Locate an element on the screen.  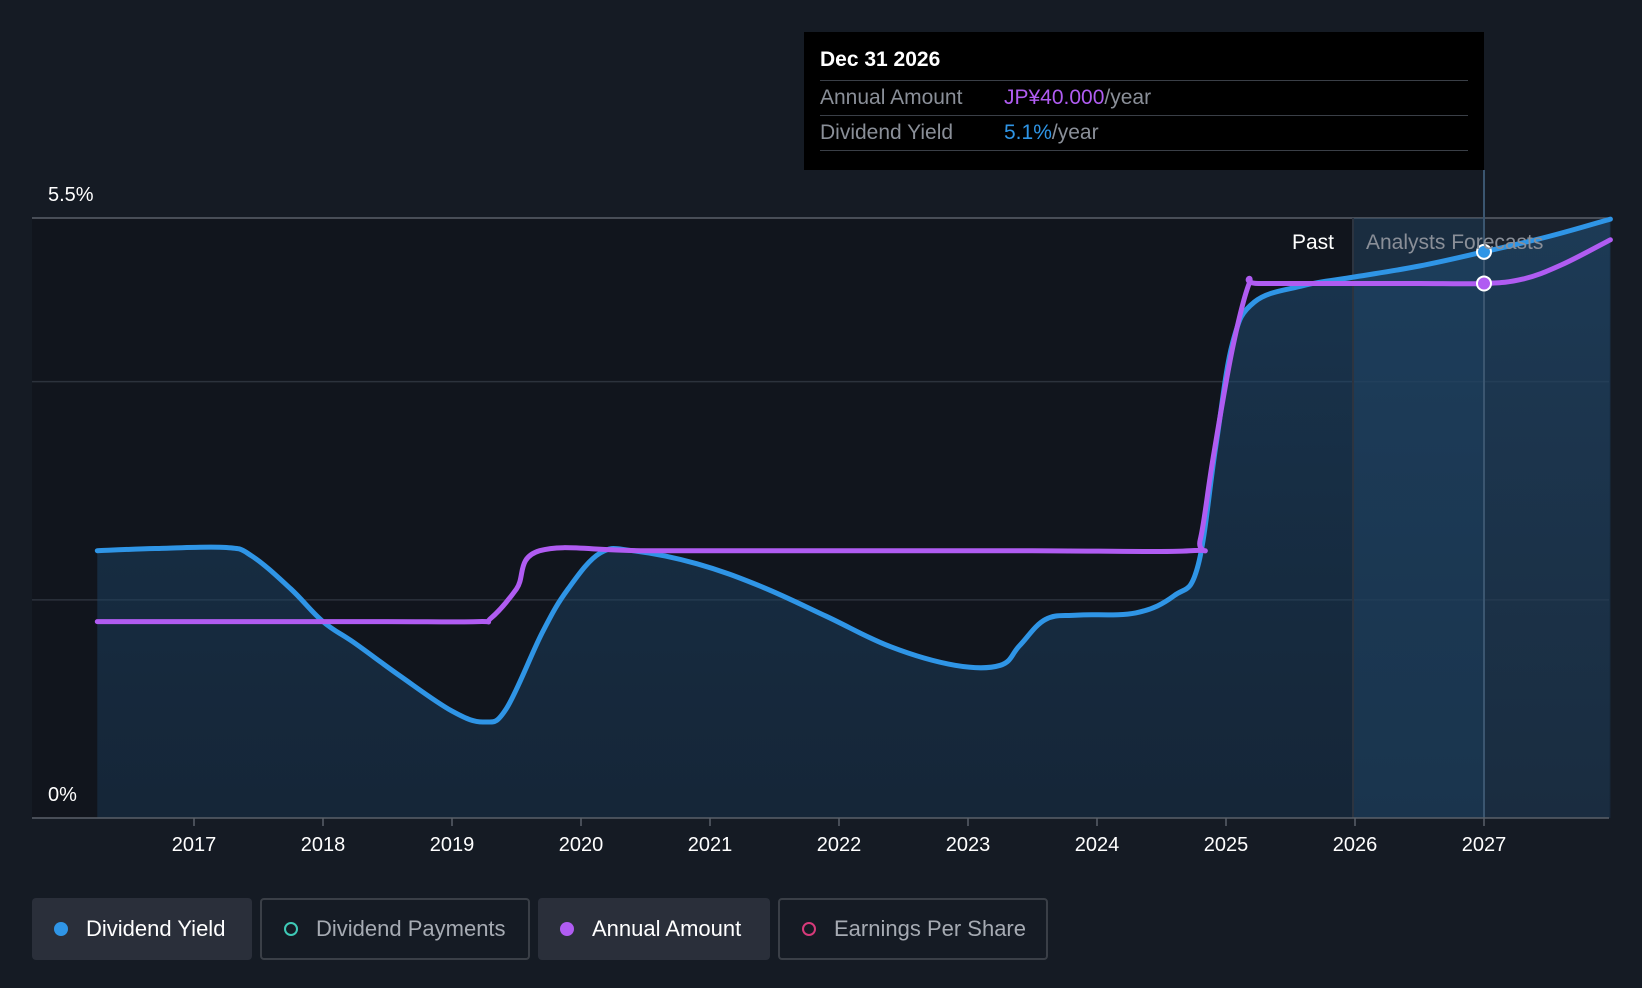
x-tick-label: 2027 is located at coordinates (1484, 845).